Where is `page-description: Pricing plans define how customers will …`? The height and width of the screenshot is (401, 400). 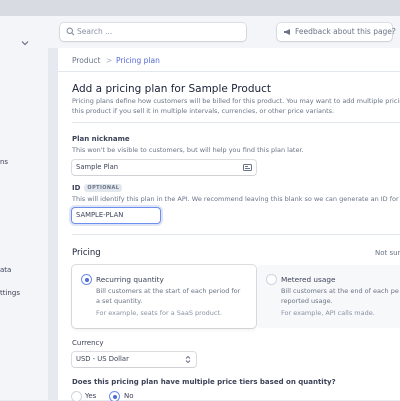
page-description: Pricing plans define how customers will … is located at coordinates (236, 106).